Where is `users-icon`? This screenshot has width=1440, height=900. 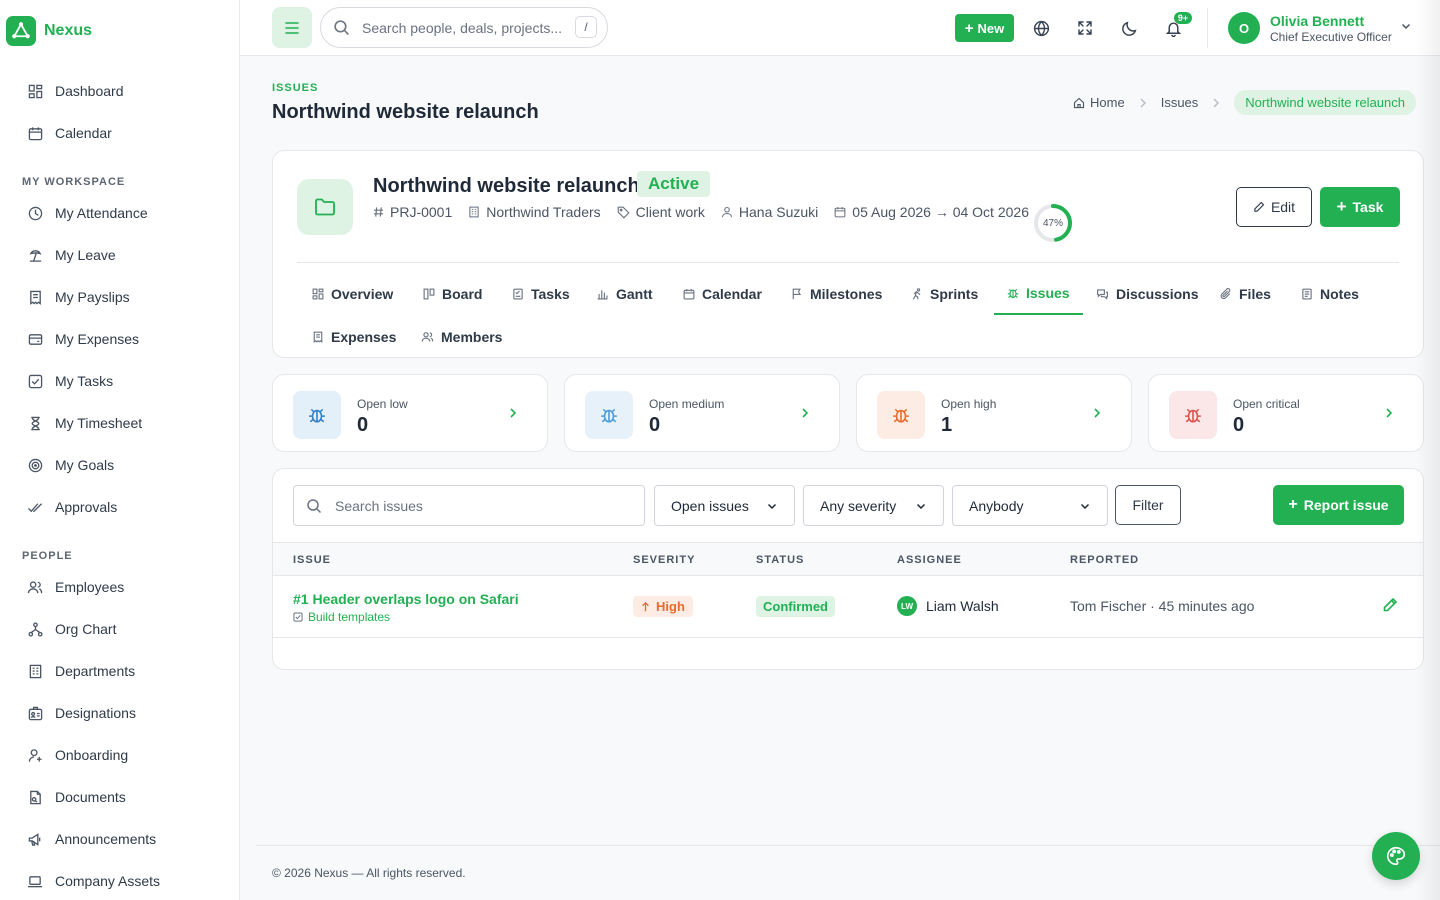
users-icon is located at coordinates (427, 337).